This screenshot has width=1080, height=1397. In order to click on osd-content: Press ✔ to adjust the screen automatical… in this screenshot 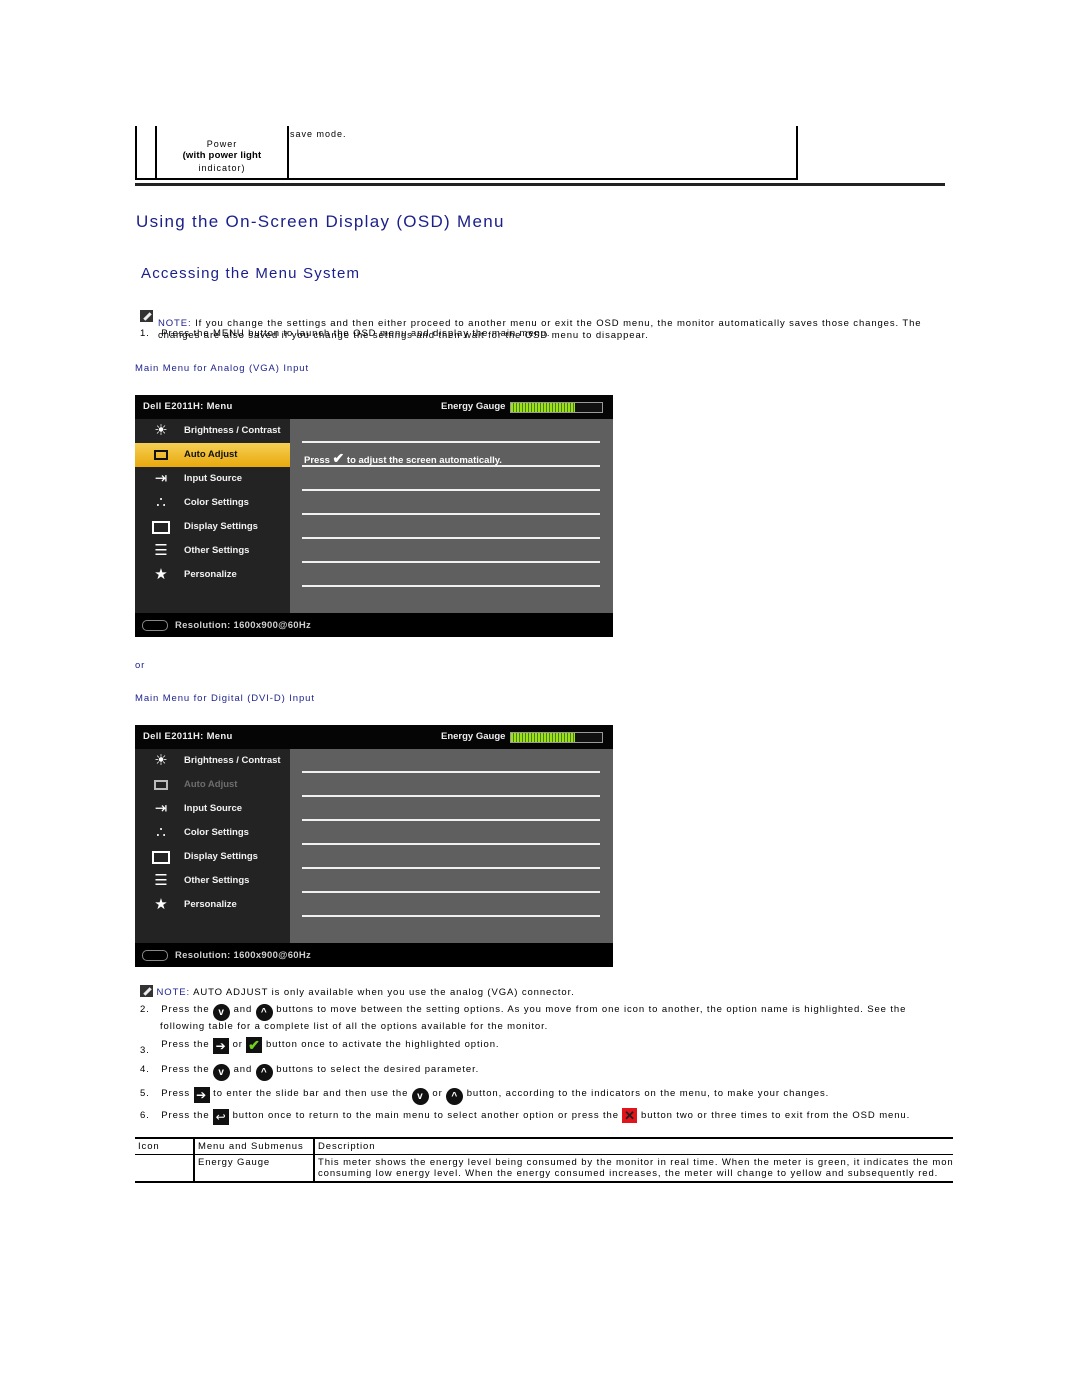, I will do `click(451, 516)`.